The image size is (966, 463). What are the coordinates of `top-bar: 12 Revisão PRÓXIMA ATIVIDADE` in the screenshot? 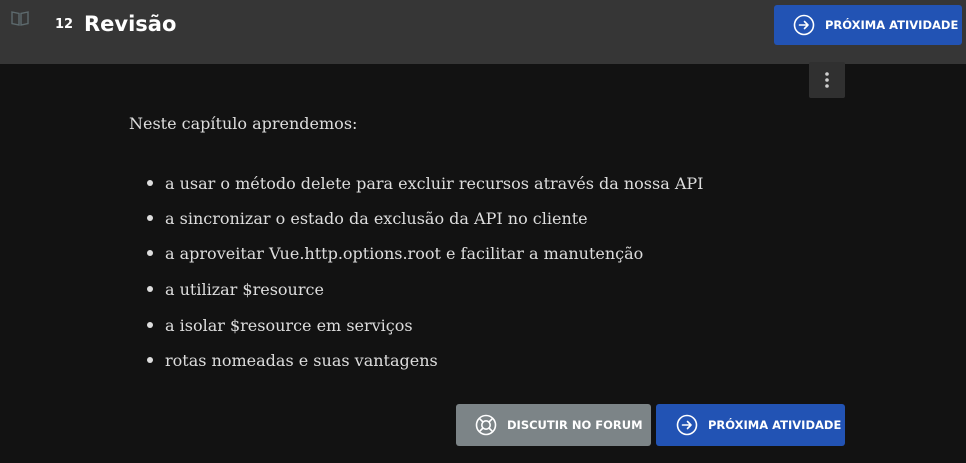 It's located at (483, 32).